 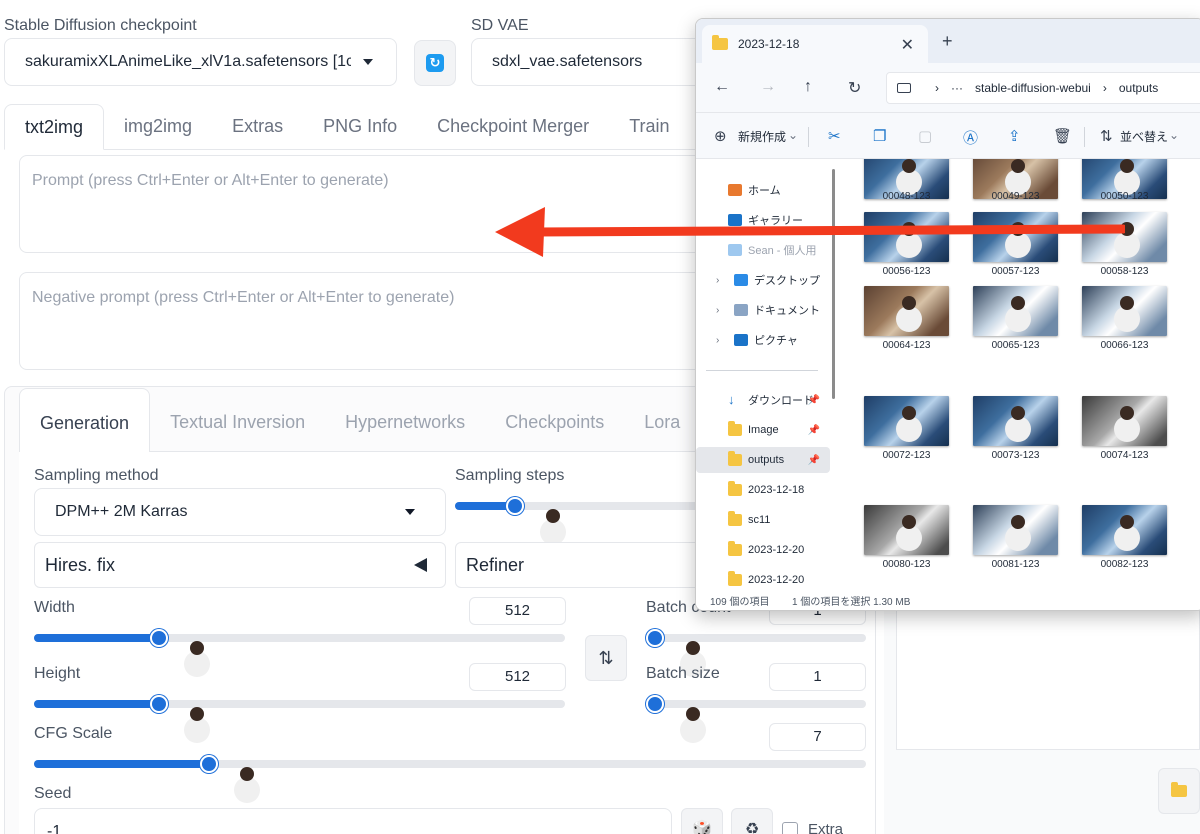 What do you see at coordinates (947, 41) in the screenshot?
I see `new-tab-button: +` at bounding box center [947, 41].